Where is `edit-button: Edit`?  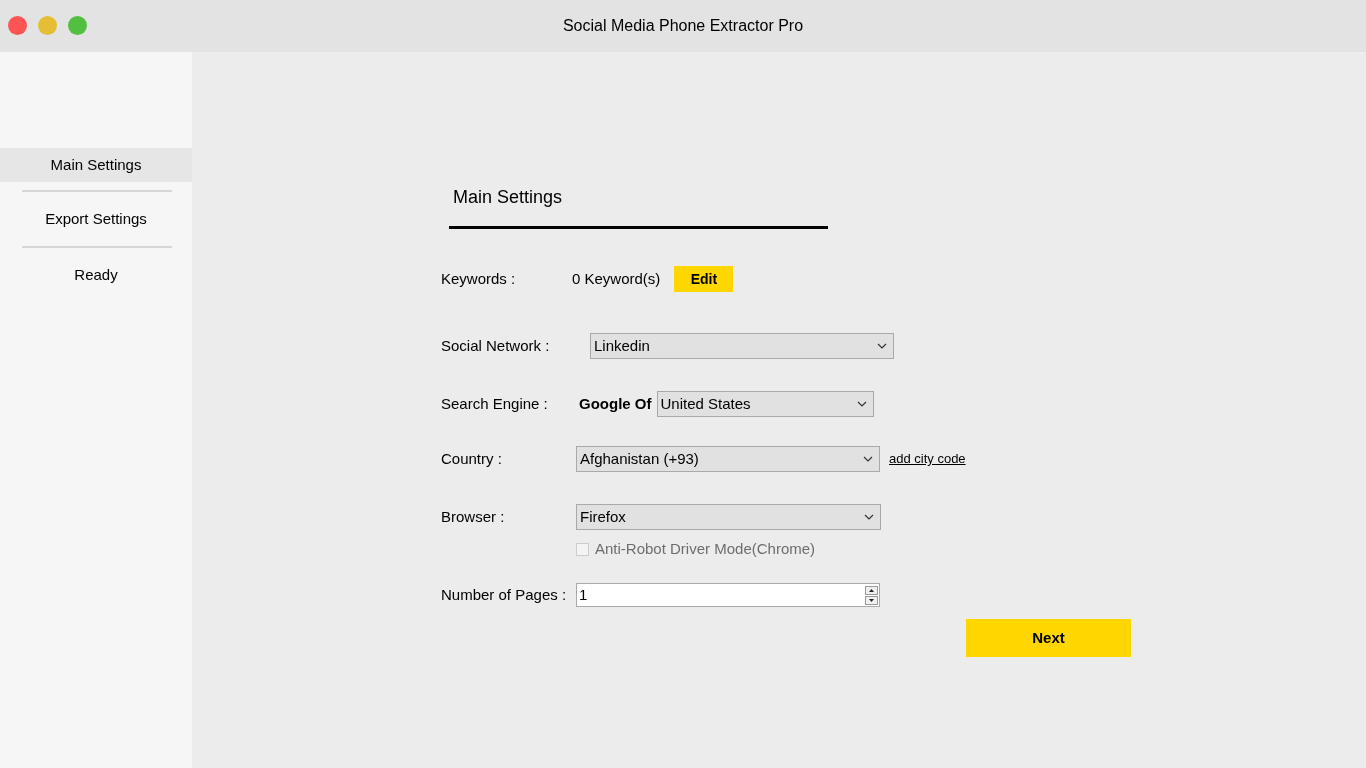 edit-button: Edit is located at coordinates (704, 279).